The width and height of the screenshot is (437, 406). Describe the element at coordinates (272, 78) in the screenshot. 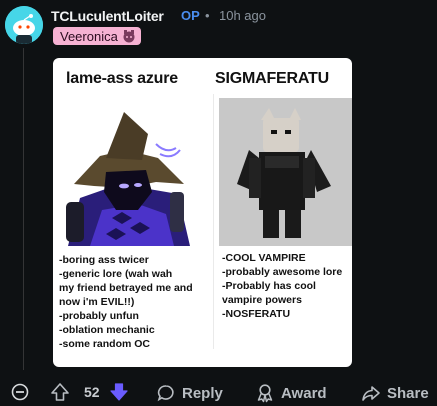

I see `right-column-title: SIGMAFERATU` at that location.